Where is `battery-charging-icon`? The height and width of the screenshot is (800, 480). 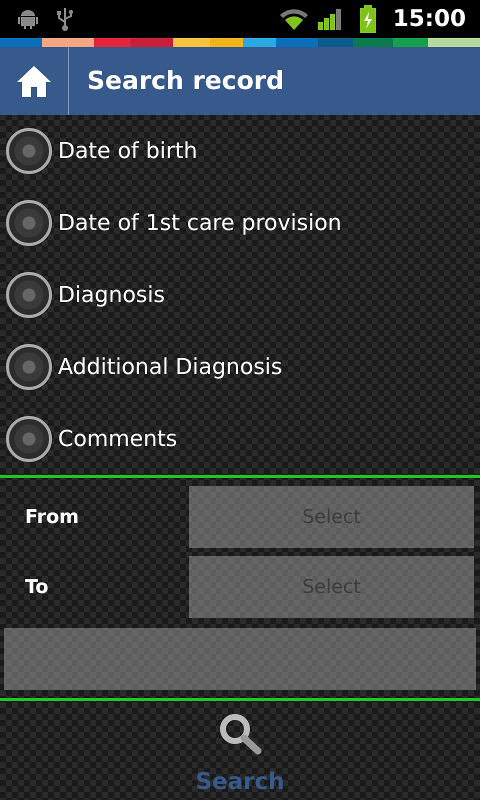
battery-charging-icon is located at coordinates (367, 19).